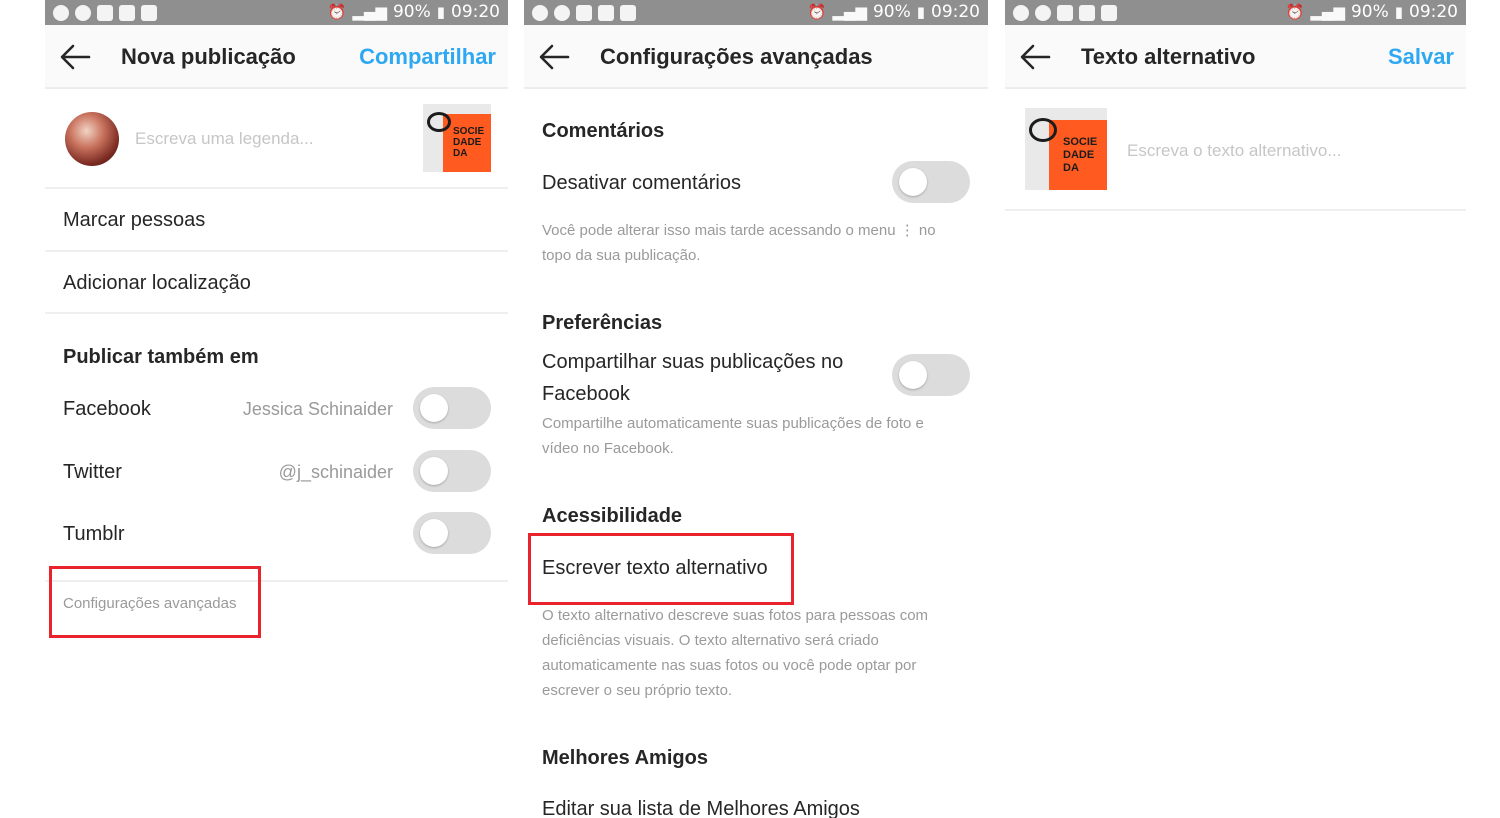 This screenshot has height=818, width=1500. What do you see at coordinates (452, 408) in the screenshot?
I see `facebook-toggle` at bounding box center [452, 408].